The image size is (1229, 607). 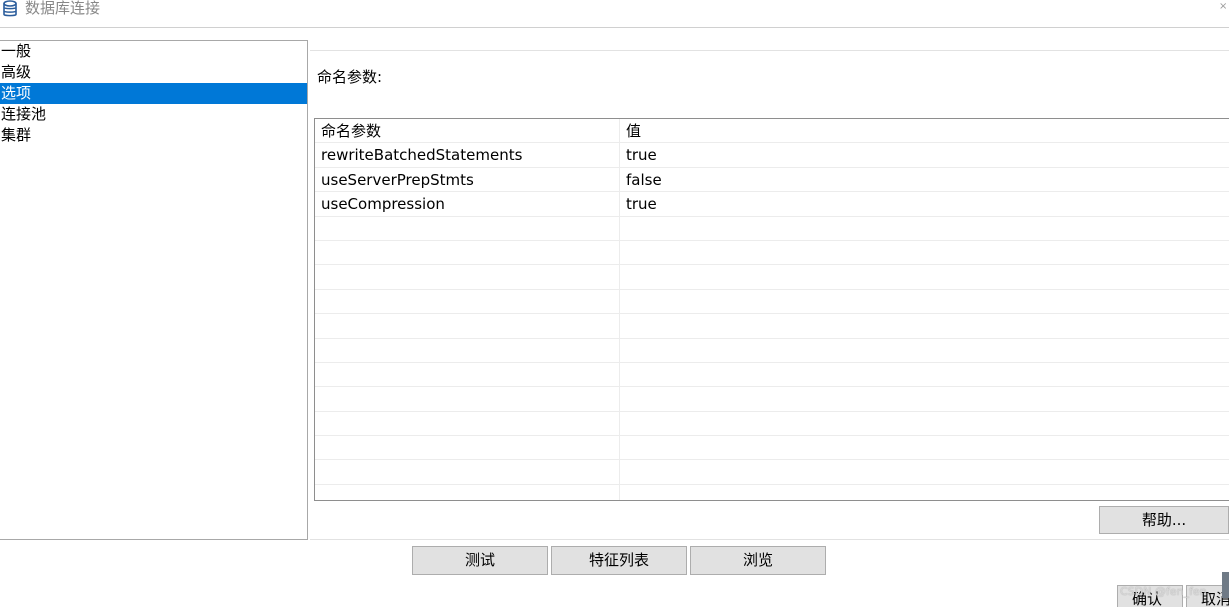 I want to click on nav-item-cluster: 集群, so click(x=153, y=135).